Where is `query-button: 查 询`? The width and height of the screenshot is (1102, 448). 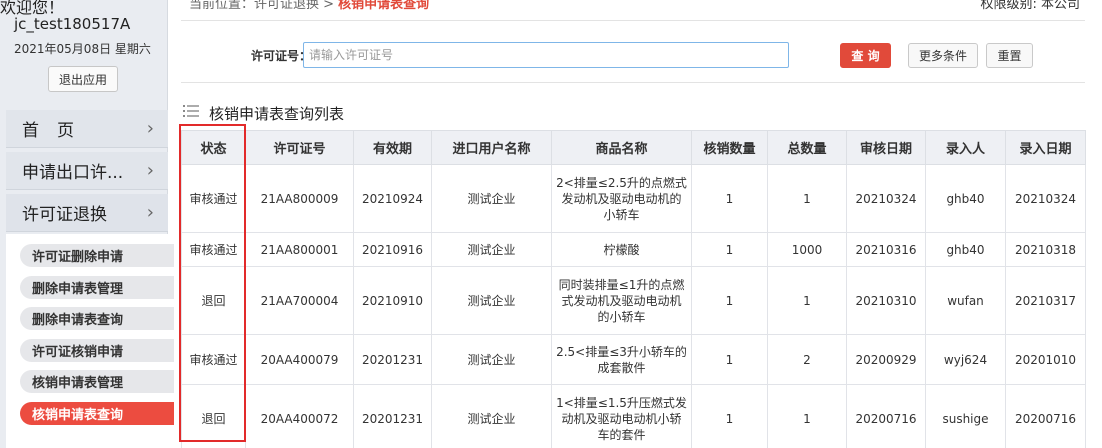
query-button: 查 询 is located at coordinates (865, 55).